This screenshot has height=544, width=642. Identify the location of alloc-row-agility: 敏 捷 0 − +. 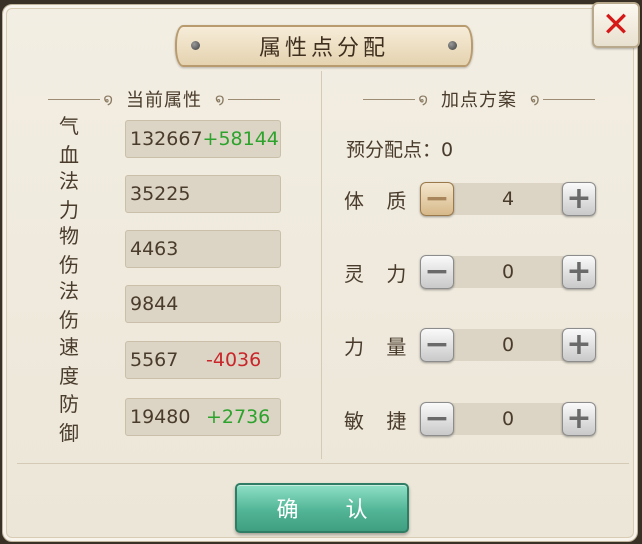
(470, 419).